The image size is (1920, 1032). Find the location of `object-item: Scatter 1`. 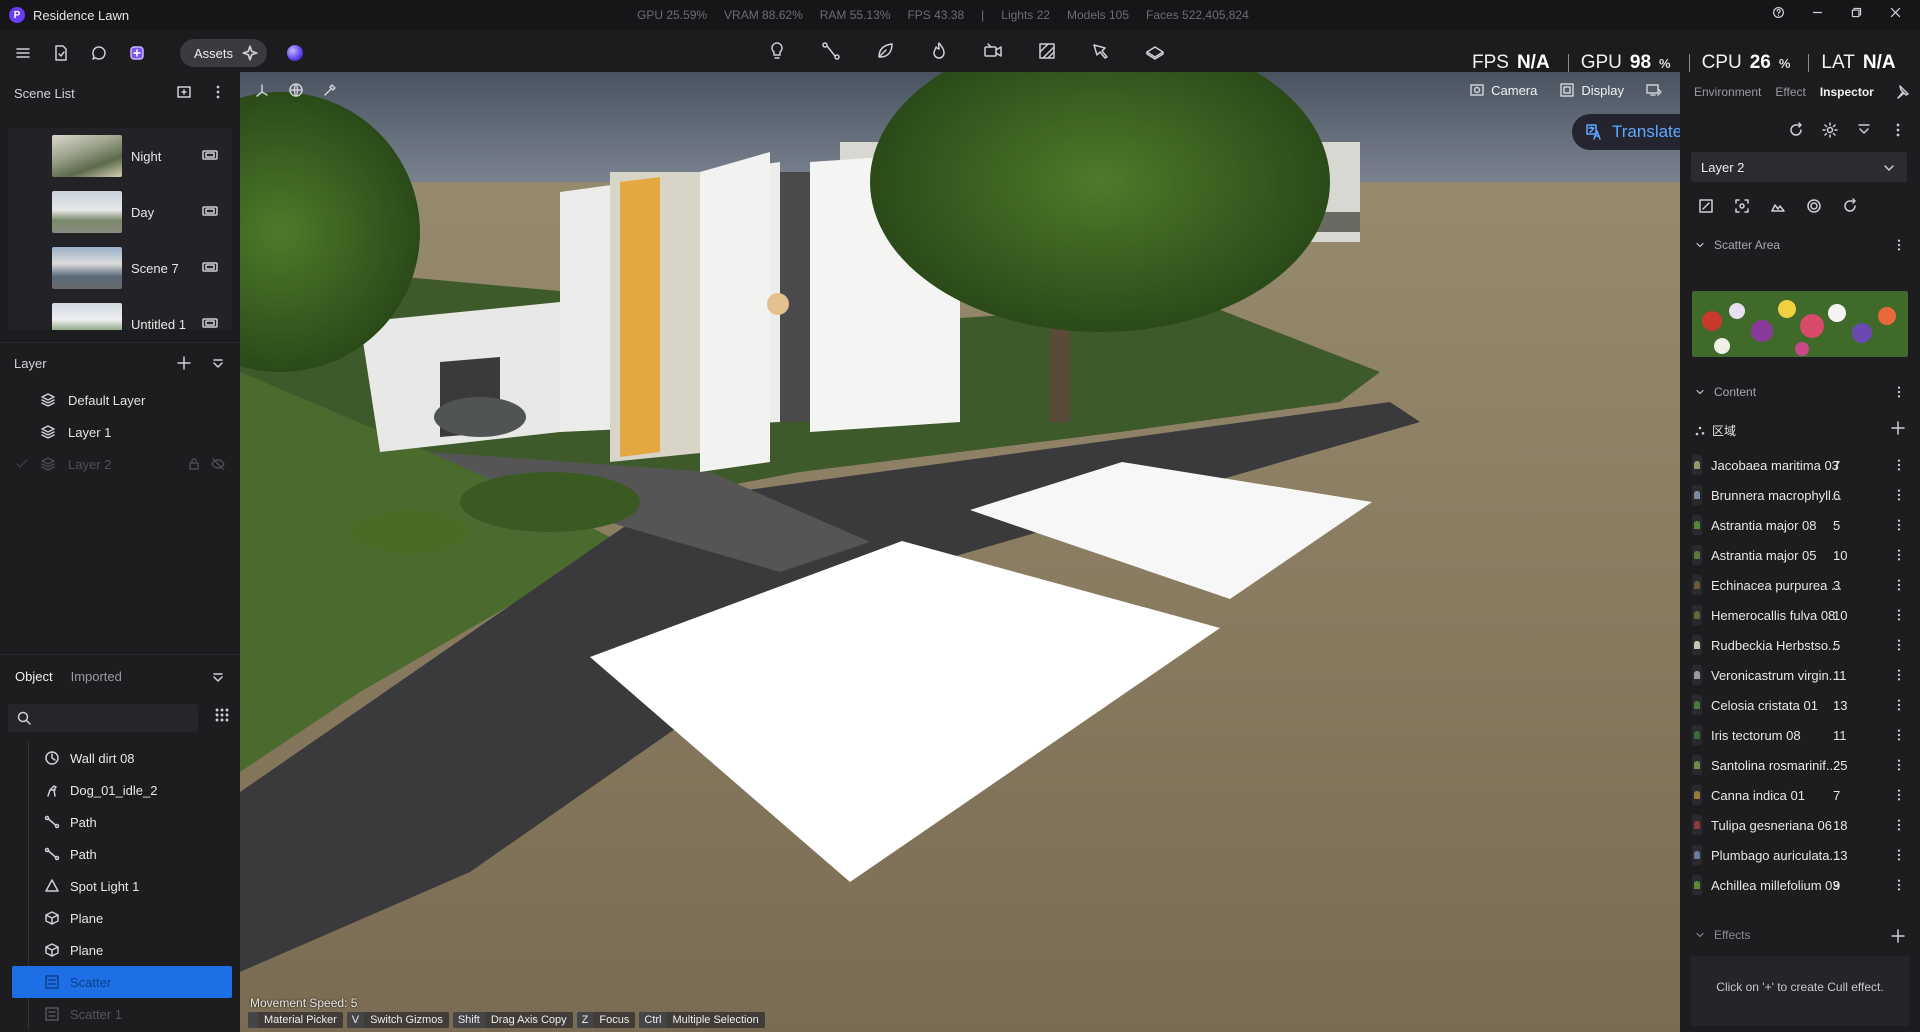

object-item: Scatter 1 is located at coordinates (120, 1014).